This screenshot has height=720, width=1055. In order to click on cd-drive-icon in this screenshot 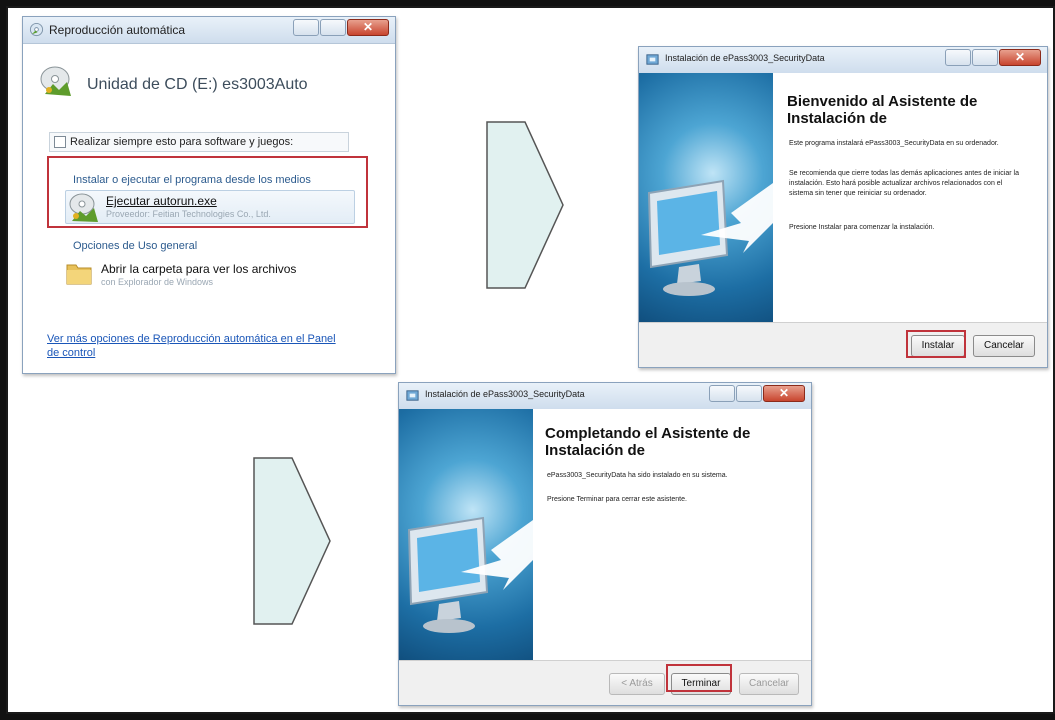, I will do `click(55, 81)`.